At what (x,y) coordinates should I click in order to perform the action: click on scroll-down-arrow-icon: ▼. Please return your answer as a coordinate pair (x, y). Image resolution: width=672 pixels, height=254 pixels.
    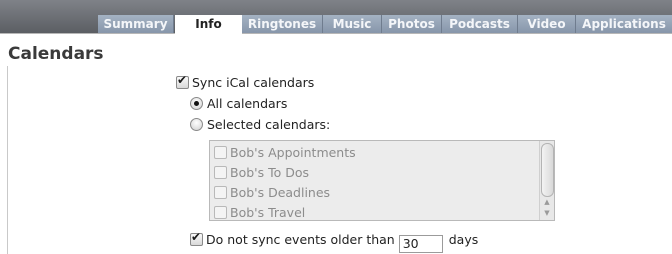
    Looking at the image, I should click on (547, 213).